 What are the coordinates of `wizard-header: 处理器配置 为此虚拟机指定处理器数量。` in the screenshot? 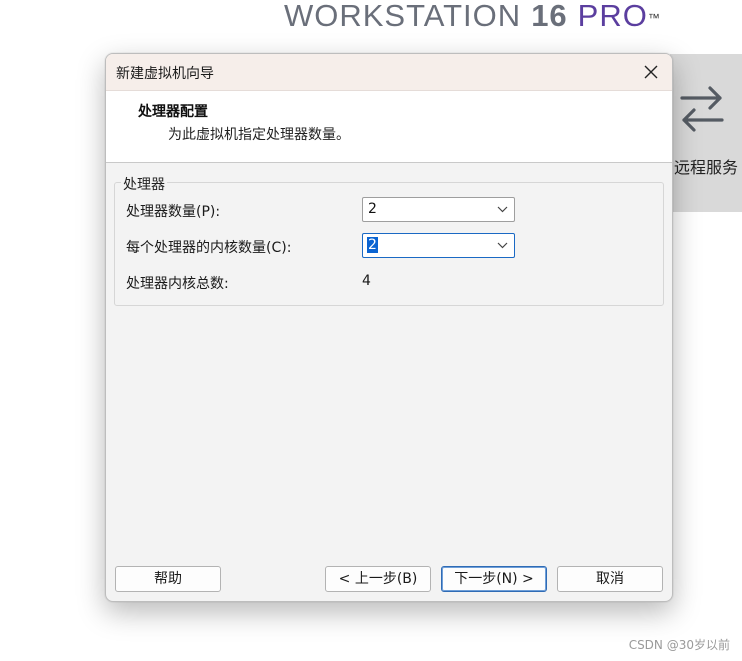 It's located at (389, 127).